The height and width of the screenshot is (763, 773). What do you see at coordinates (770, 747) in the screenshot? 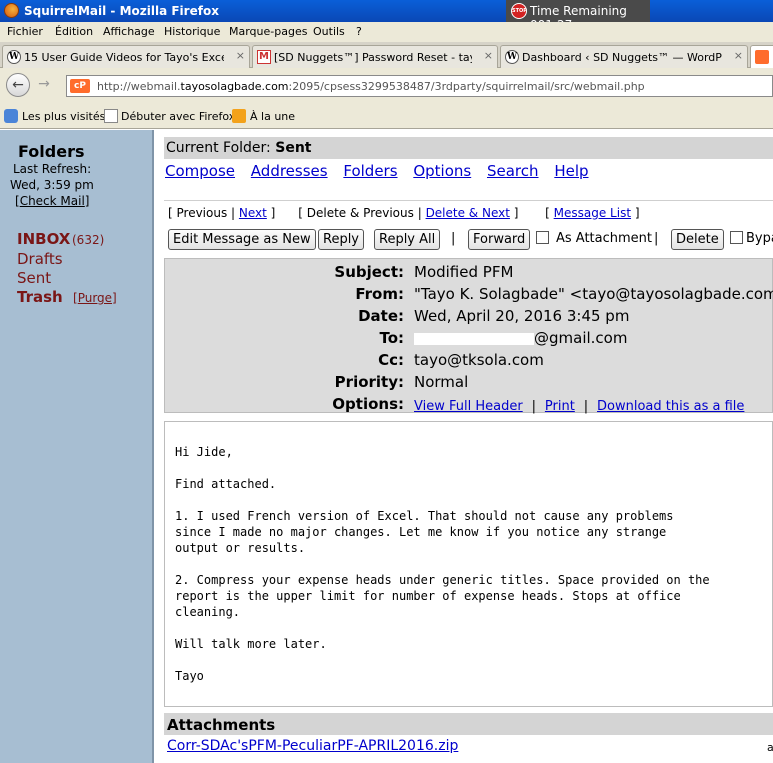
I see `attachment-size: a` at bounding box center [770, 747].